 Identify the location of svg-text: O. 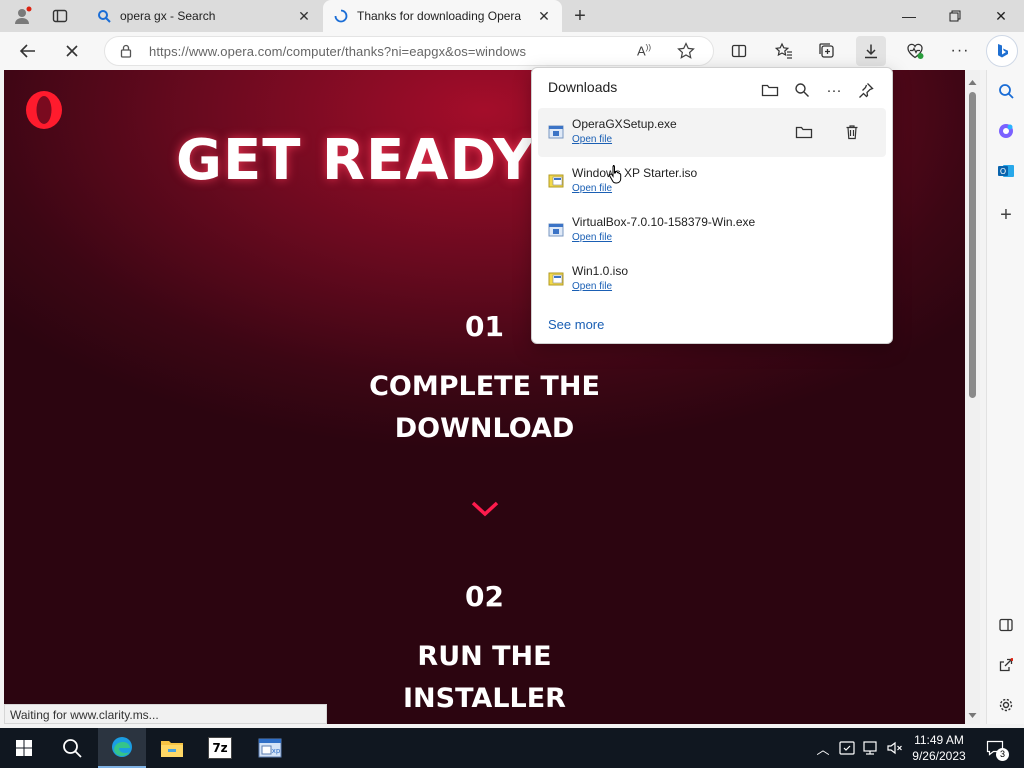
(1003, 171).